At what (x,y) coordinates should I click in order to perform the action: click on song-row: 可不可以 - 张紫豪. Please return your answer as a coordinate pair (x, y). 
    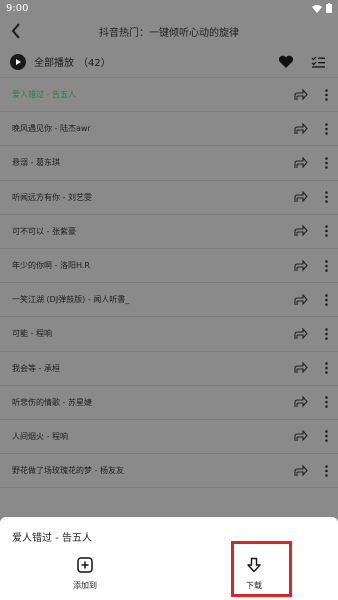
    Looking at the image, I should click on (169, 232).